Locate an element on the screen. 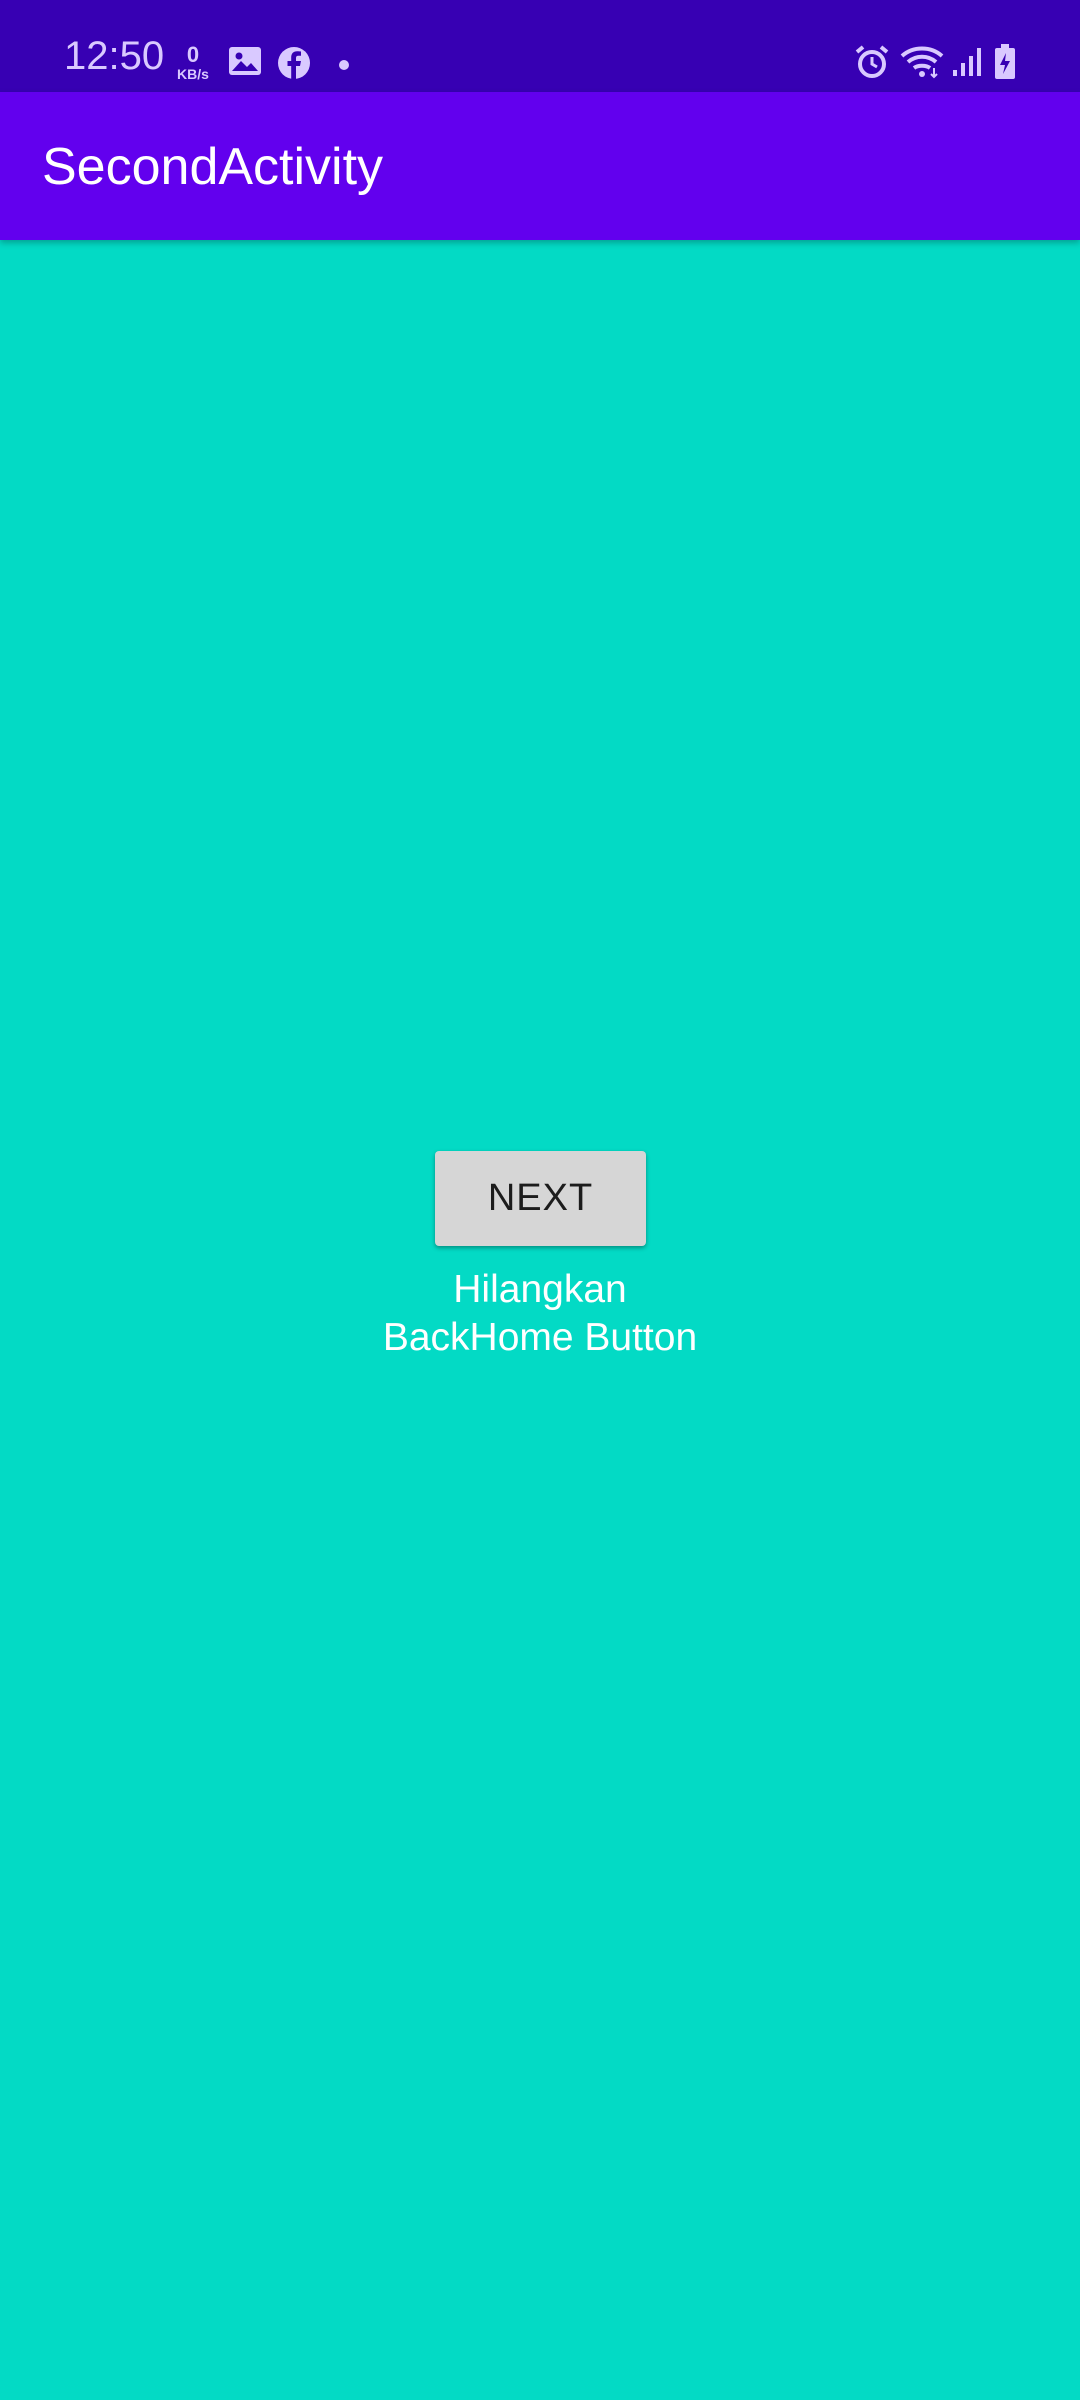  app-bar: SecondActivity is located at coordinates (540, 166).